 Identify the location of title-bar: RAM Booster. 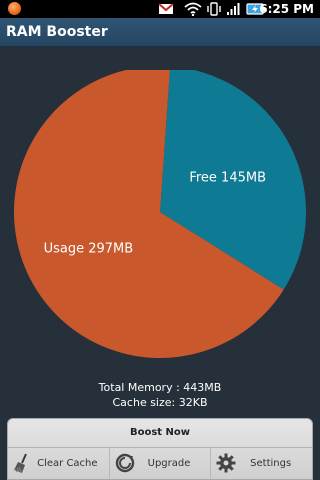
(160, 32).